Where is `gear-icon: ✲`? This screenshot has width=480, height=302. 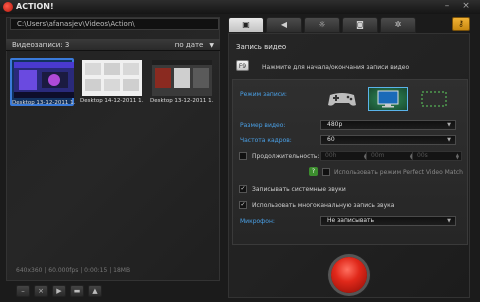 gear-icon: ✲ is located at coordinates (398, 24).